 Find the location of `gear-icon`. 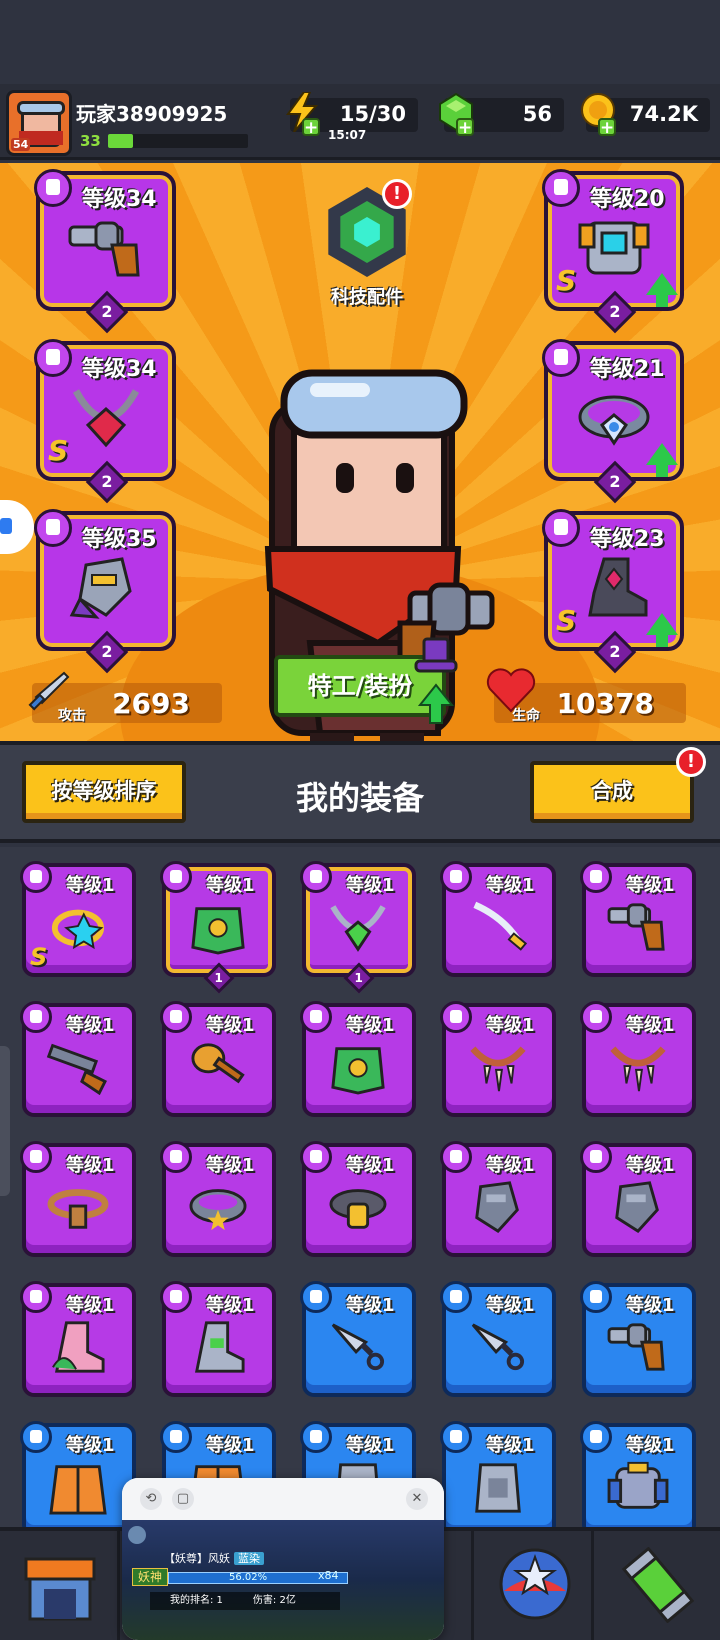

gear-icon is located at coordinates (137, 1535).